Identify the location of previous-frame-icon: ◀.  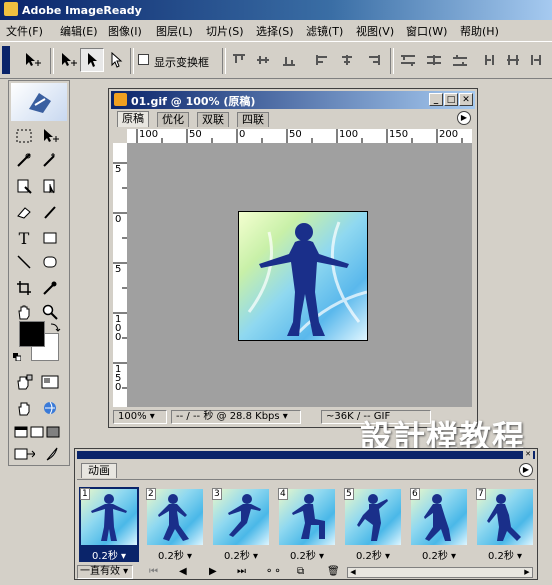
(183, 571).